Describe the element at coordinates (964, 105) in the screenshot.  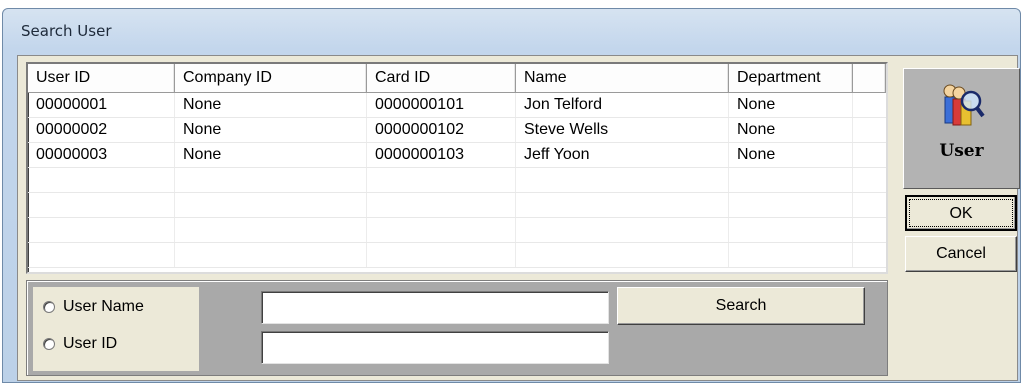
I see `user-search-icon` at that location.